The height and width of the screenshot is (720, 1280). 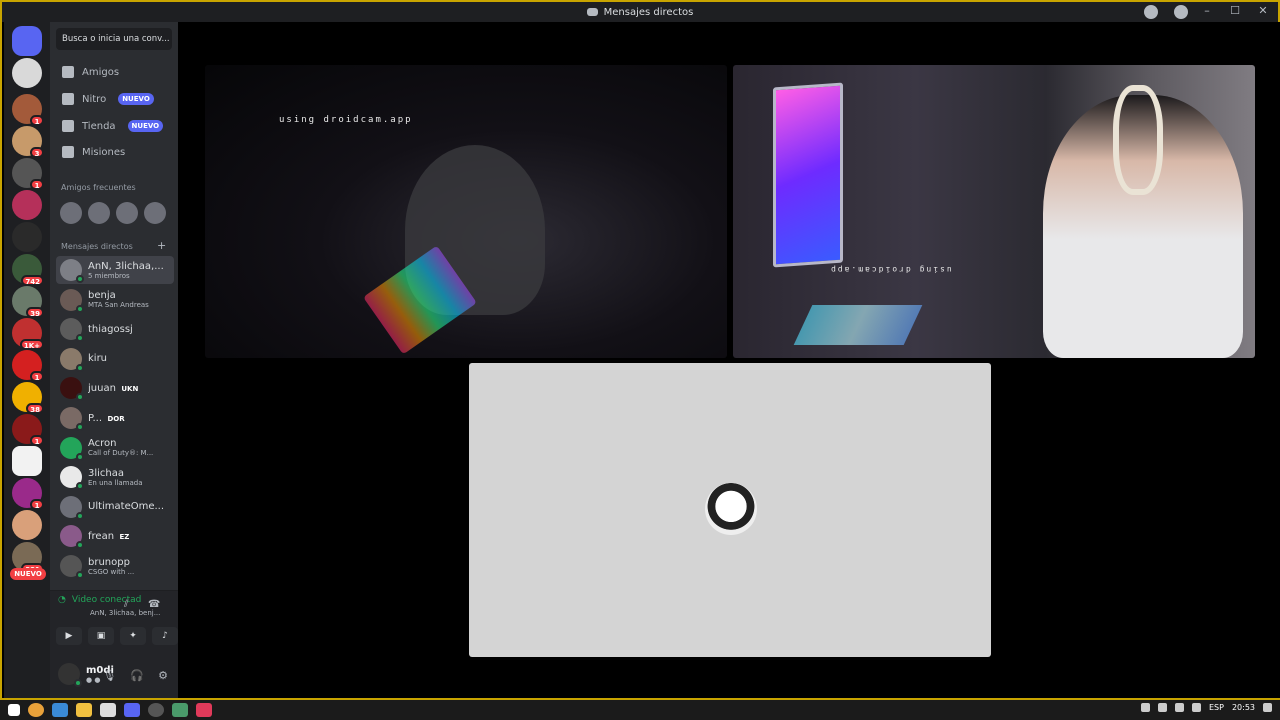 I want to click on server-icon: 1K+, so click(x=28, y=334).